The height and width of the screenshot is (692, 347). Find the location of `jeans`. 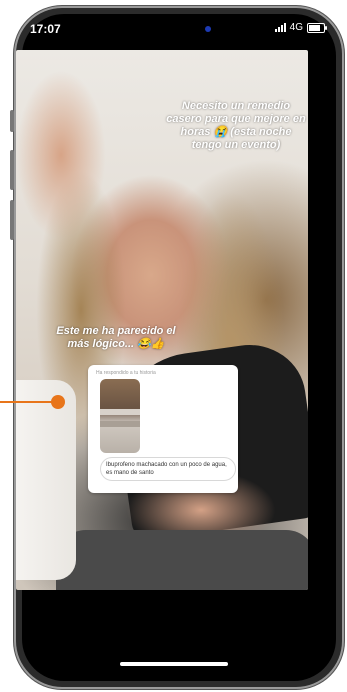

jeans is located at coordinates (182, 560).